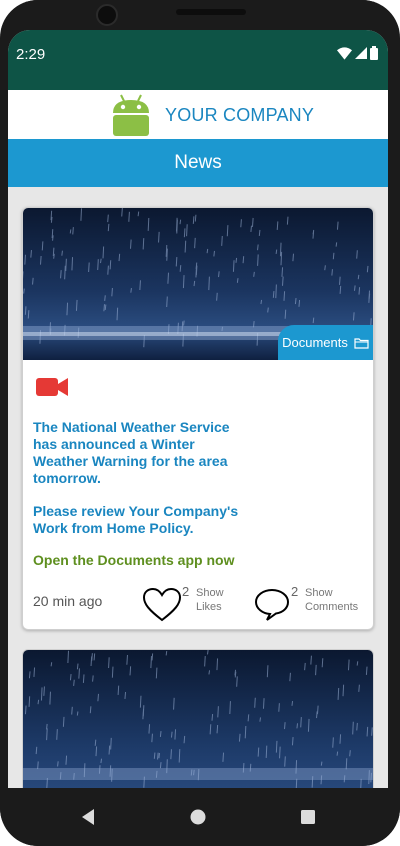 The width and height of the screenshot is (400, 846). What do you see at coordinates (107, 15) in the screenshot?
I see `front-camera` at bounding box center [107, 15].